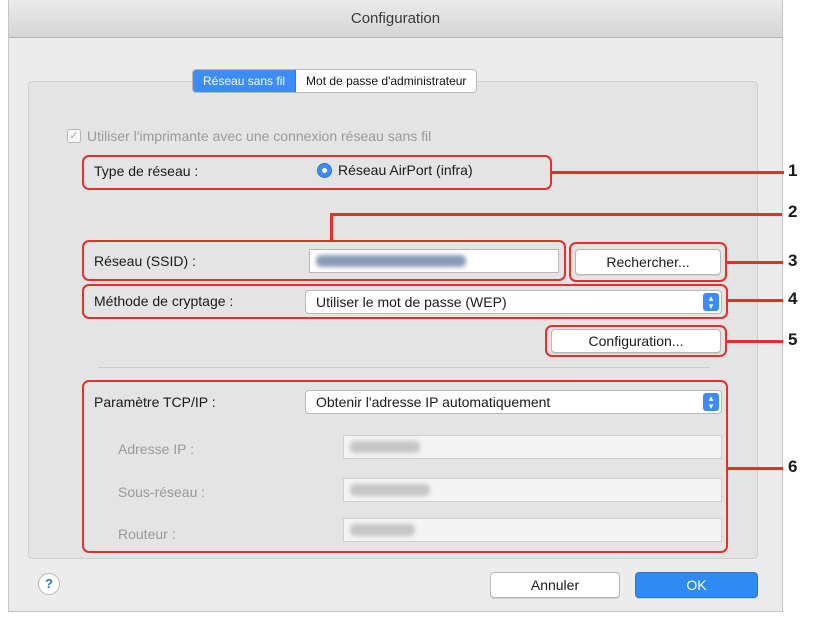  I want to click on tcpip-label: Paramètre TCP/IP :, so click(155, 402).